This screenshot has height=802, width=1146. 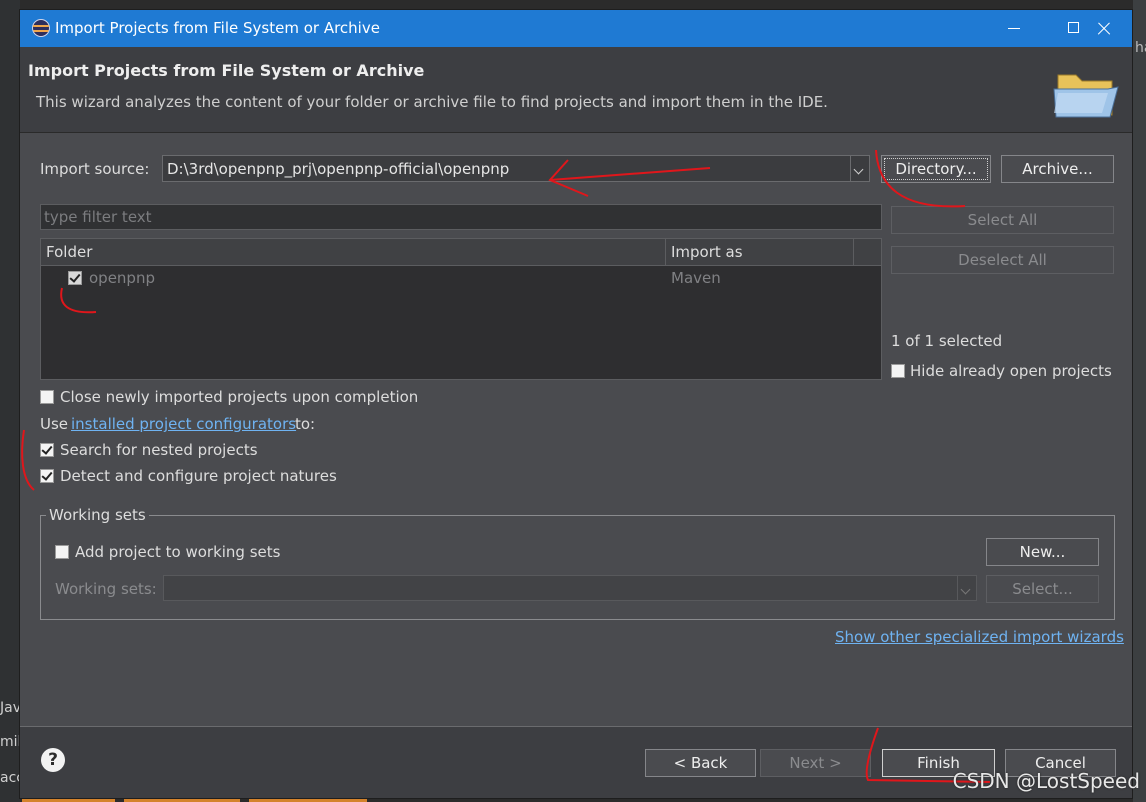 What do you see at coordinates (570, 588) in the screenshot?
I see `working-sets-combo` at bounding box center [570, 588].